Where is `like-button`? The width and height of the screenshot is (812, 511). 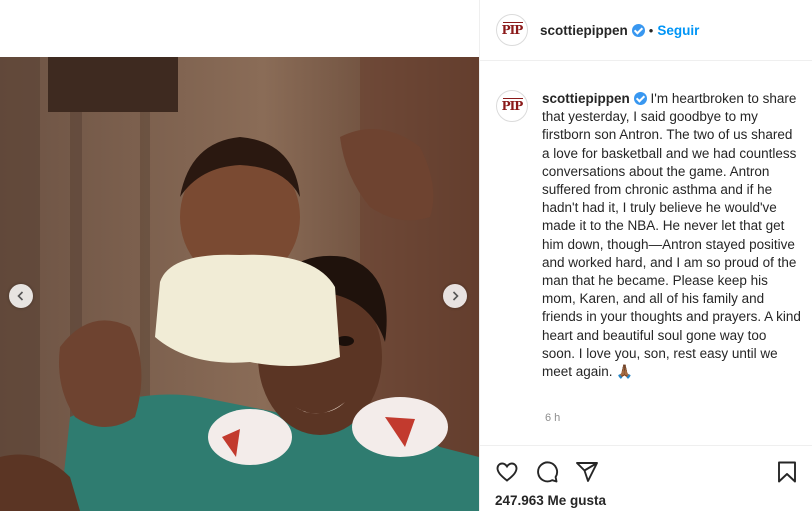
like-button is located at coordinates (507, 472).